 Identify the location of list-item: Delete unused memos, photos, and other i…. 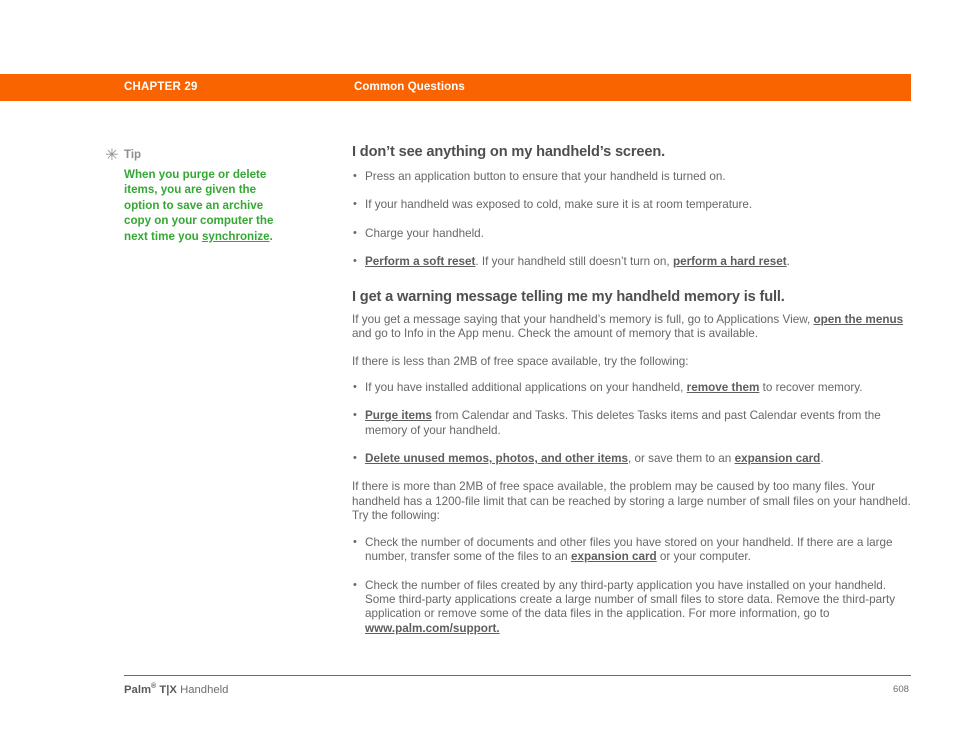
(633, 458).